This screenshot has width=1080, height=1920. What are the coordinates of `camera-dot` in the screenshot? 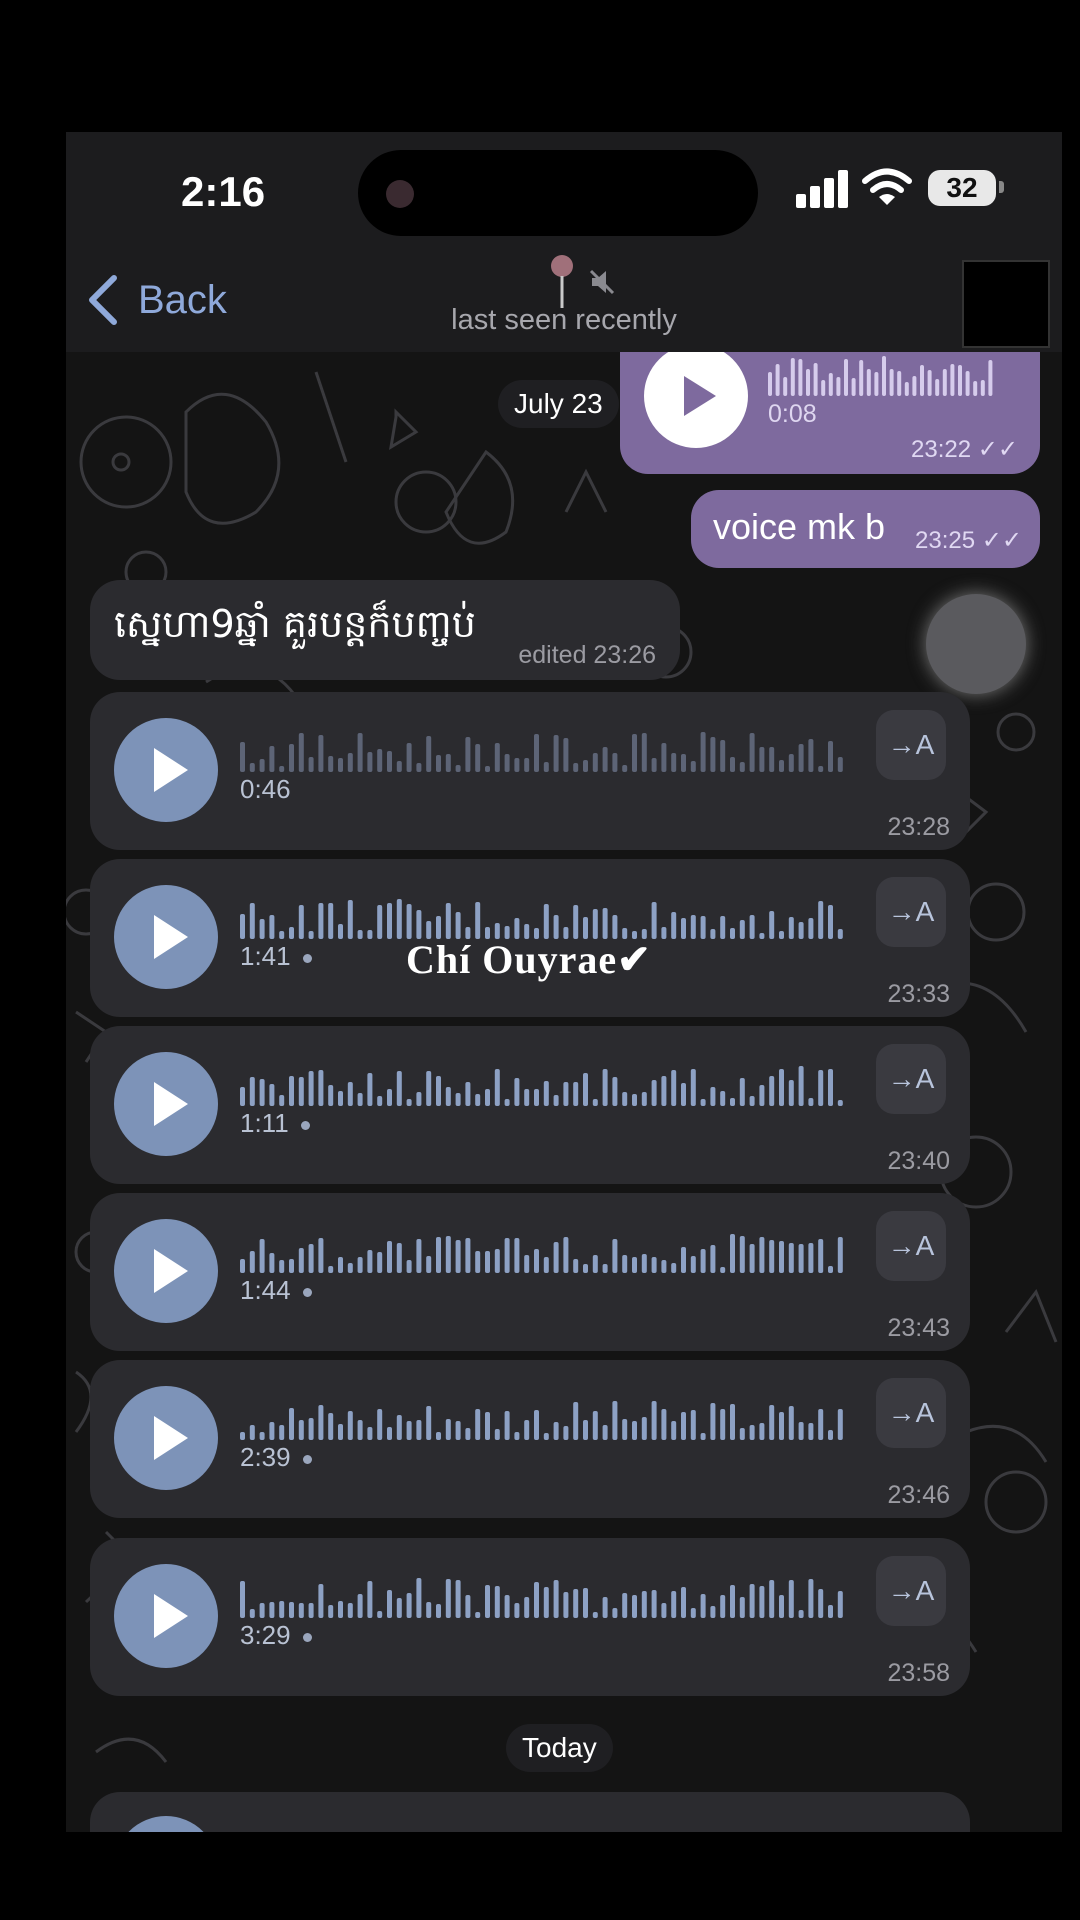 It's located at (400, 194).